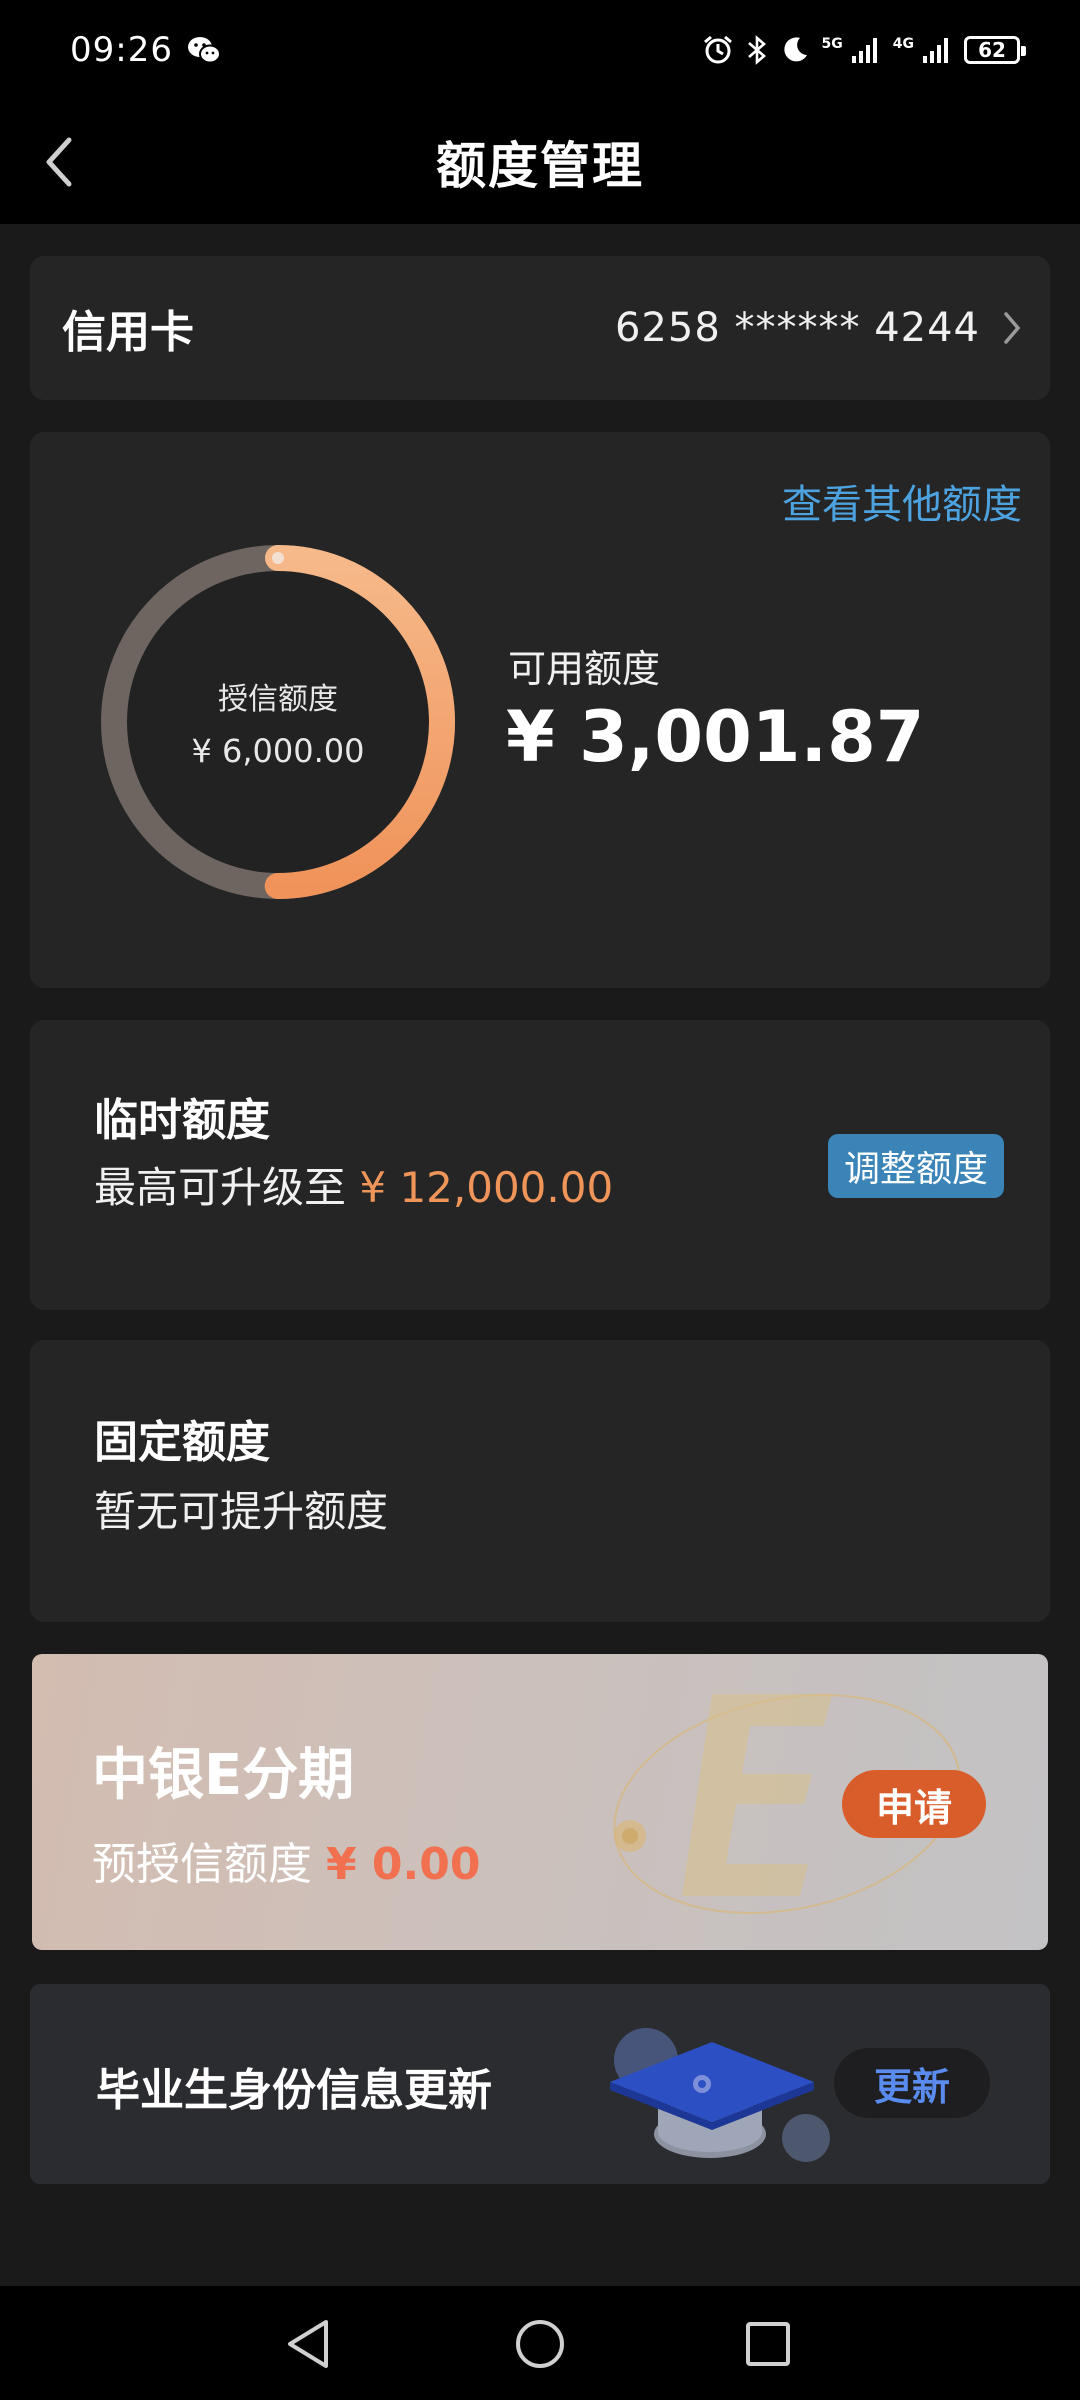 This screenshot has height=2400, width=1080. I want to click on page-title: 额度管理, so click(540, 166).